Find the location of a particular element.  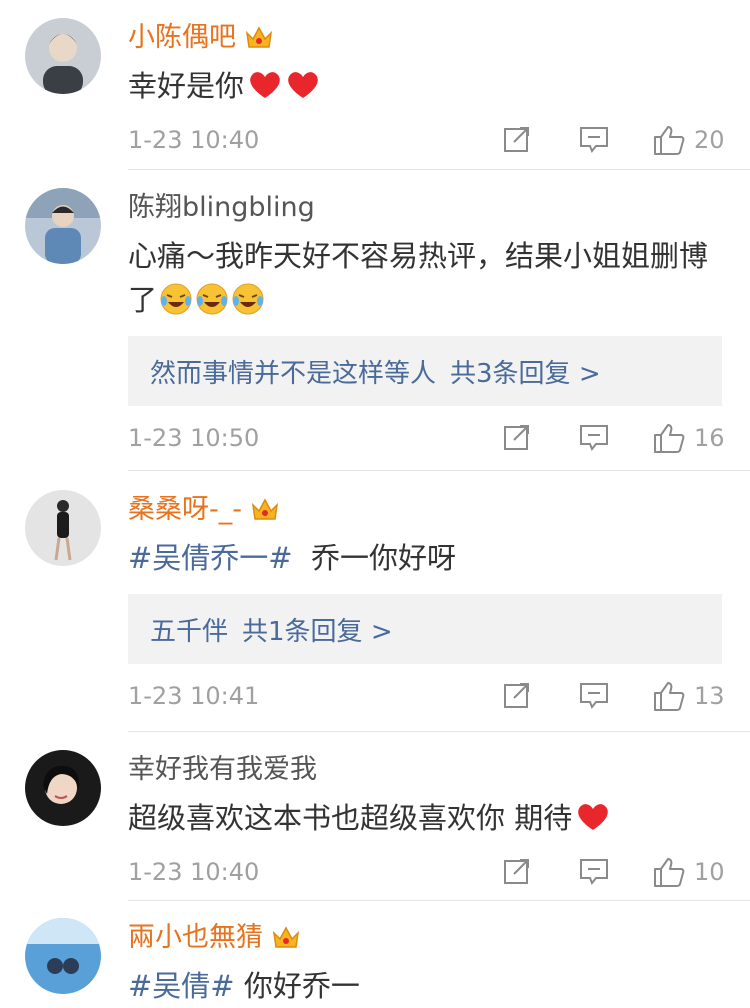

reply-preview: 然而事情并不是这样等人 共3条回复 > is located at coordinates (425, 371).